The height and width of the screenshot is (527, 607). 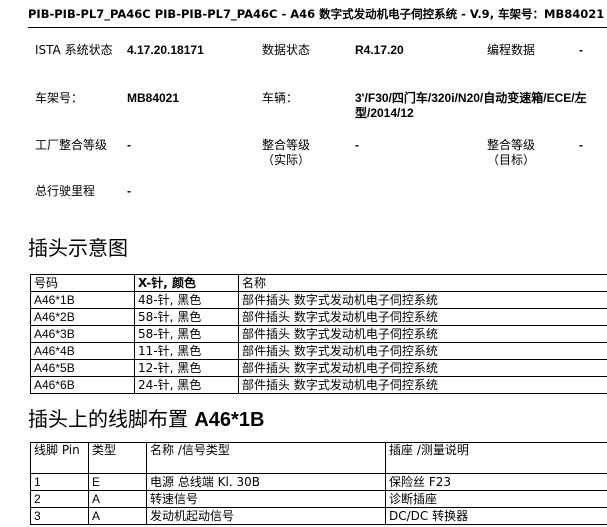 I want to click on mileage-label: 总行驶里程, so click(x=65, y=191).